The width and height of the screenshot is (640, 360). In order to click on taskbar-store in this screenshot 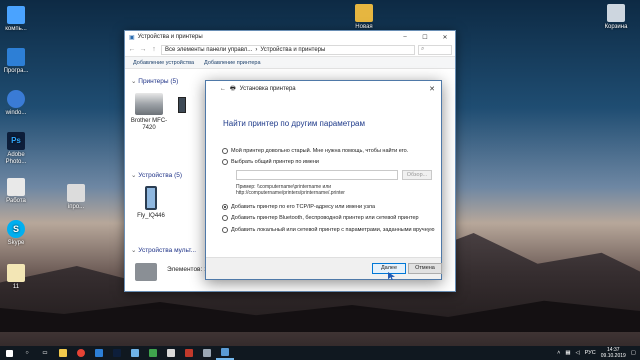, I will do `click(99, 353)`.